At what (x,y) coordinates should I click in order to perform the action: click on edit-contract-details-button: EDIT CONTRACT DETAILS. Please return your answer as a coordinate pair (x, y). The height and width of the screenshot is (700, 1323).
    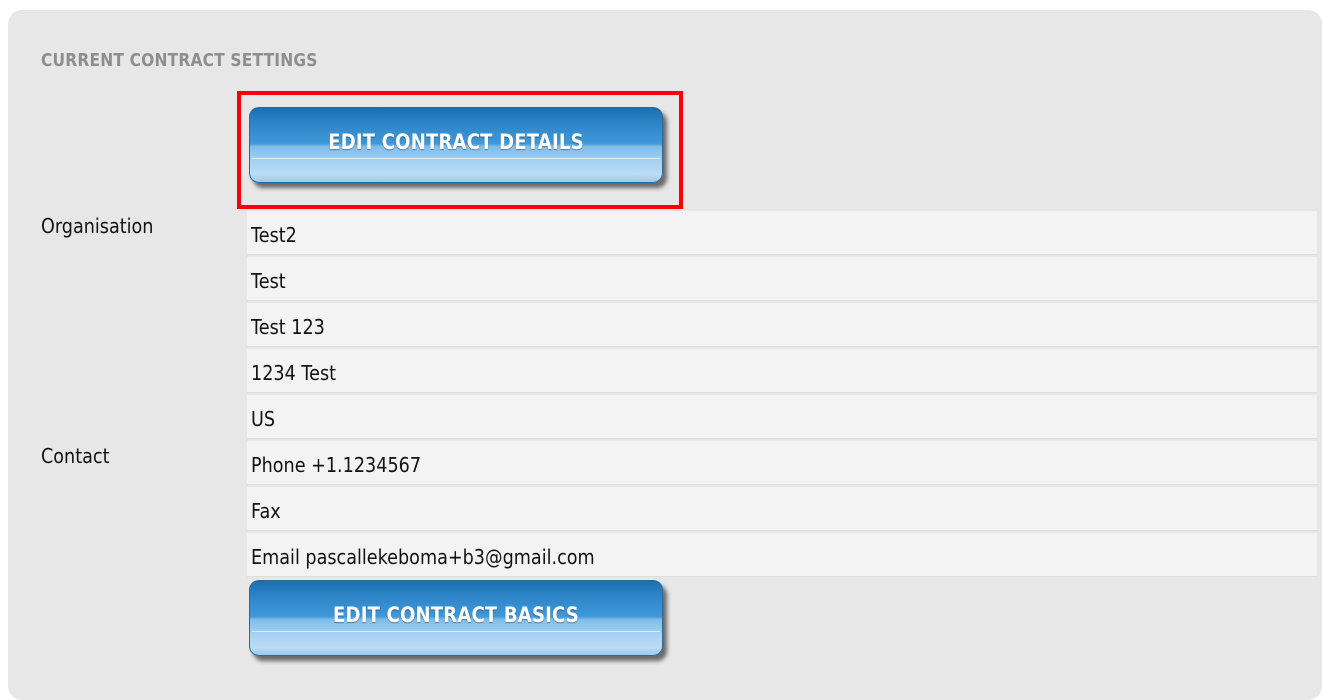
    Looking at the image, I should click on (456, 145).